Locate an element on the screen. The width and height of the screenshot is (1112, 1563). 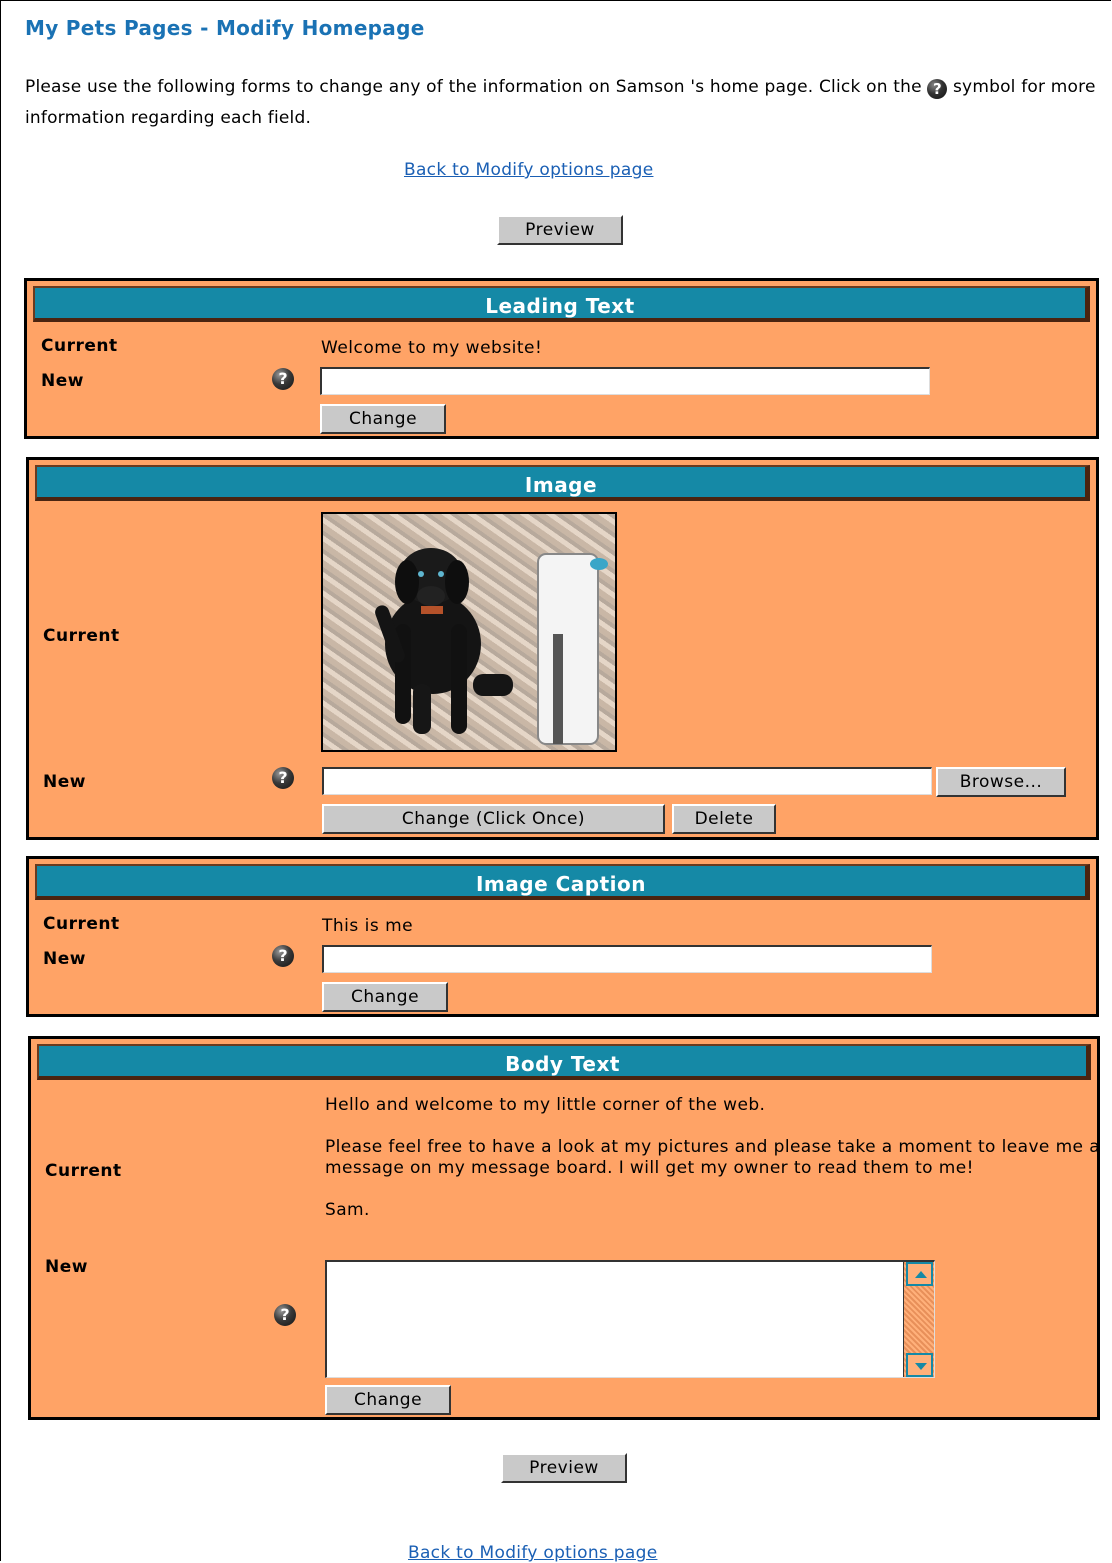
image-caption-heading: Image Caption is located at coordinates (562, 882).